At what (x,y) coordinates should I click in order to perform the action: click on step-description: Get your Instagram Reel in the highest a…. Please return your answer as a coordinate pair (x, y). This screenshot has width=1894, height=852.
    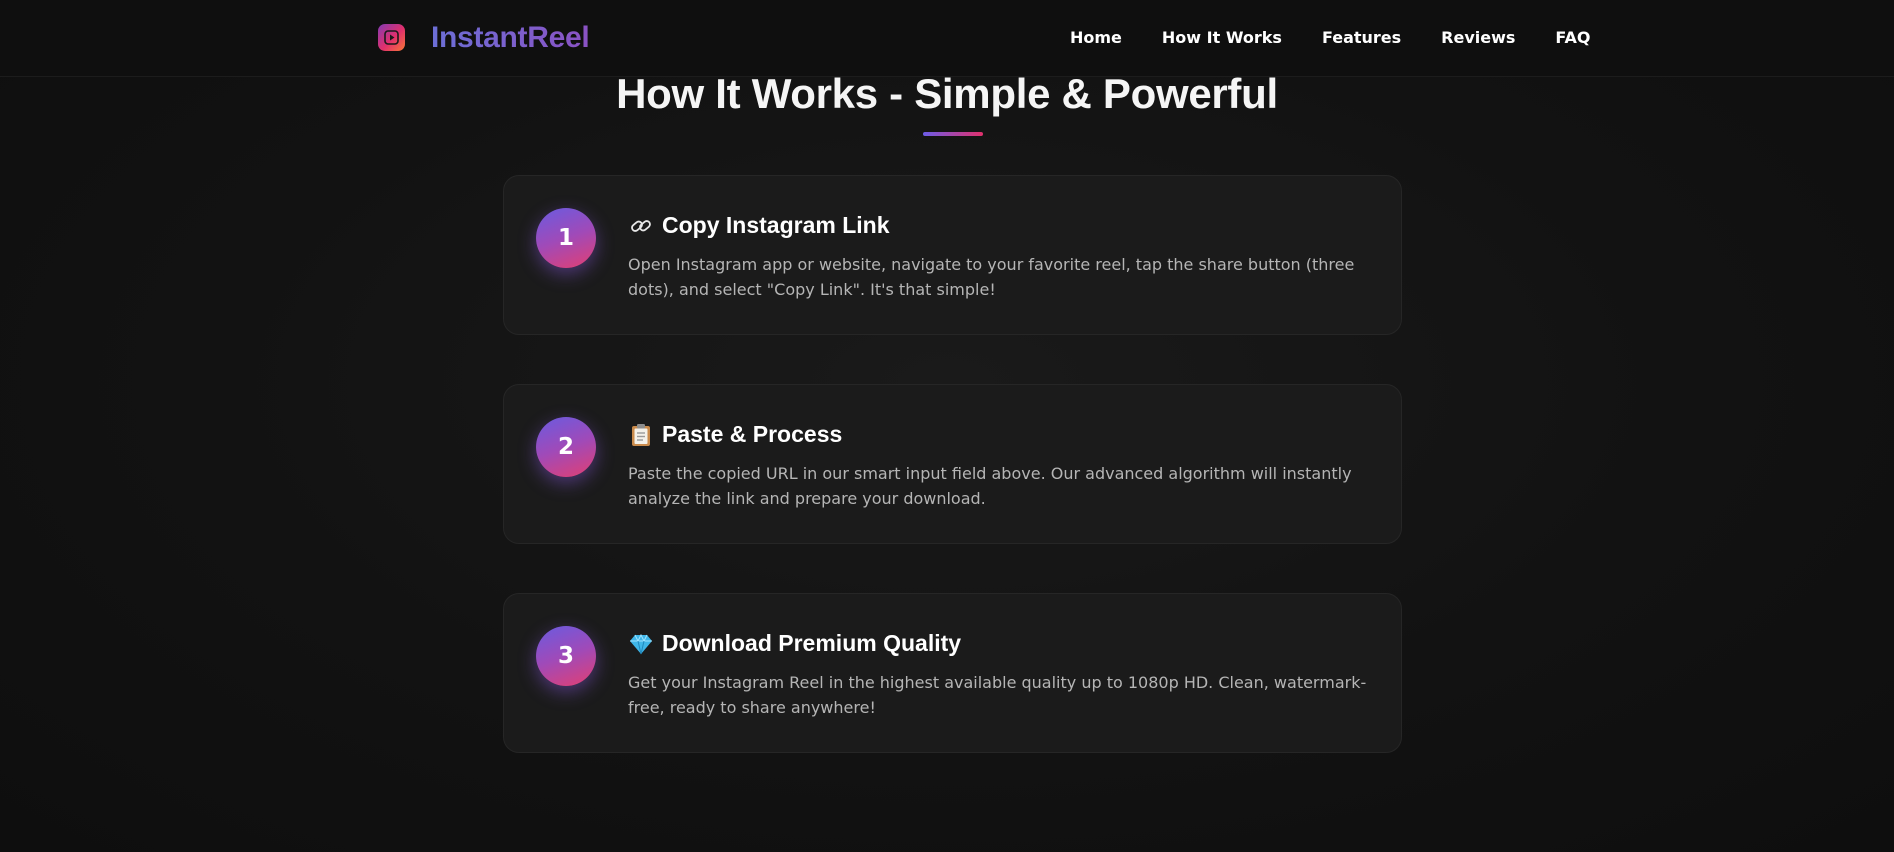
    Looking at the image, I should click on (997, 695).